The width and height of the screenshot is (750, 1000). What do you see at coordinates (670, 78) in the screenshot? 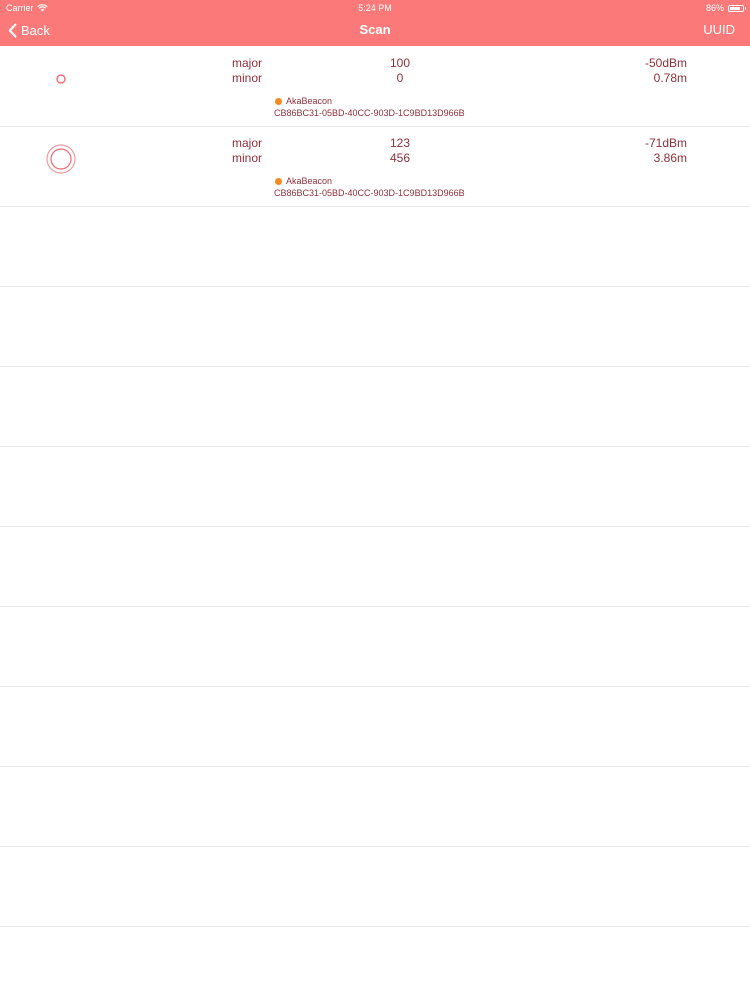
I see `distance-value: 0.78m` at bounding box center [670, 78].